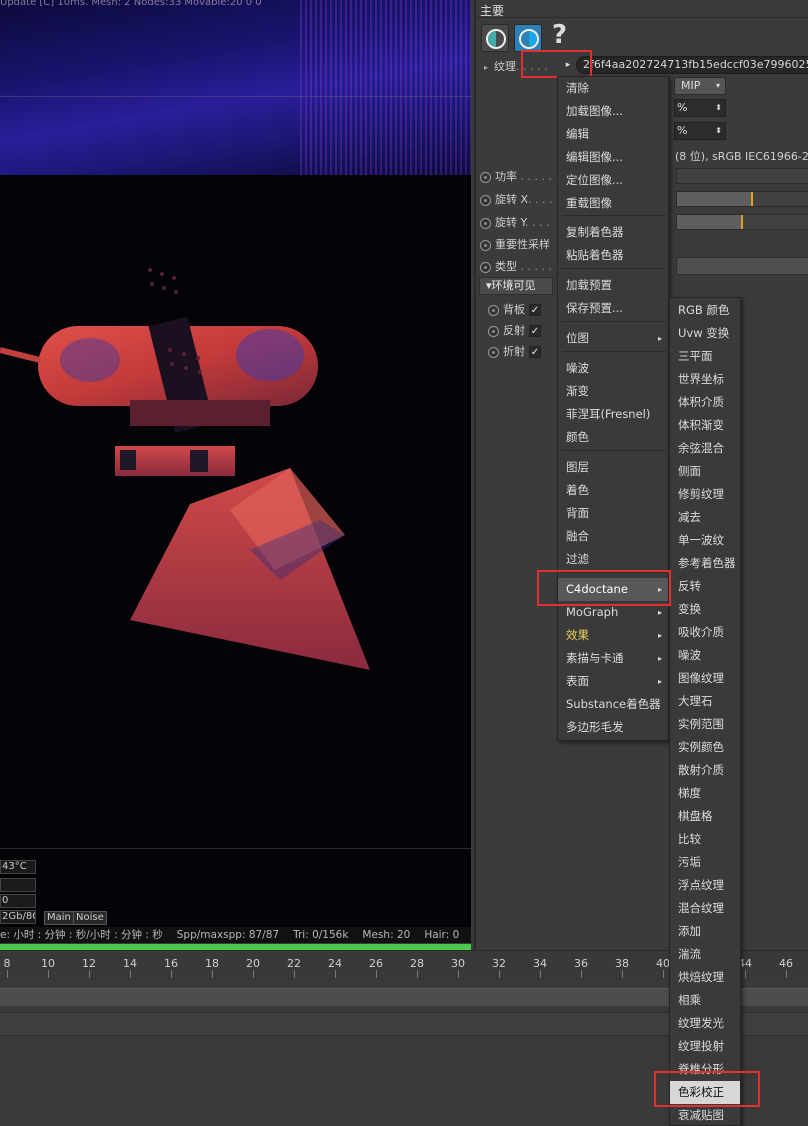 The width and height of the screenshot is (808, 1126). Describe the element at coordinates (613, 658) in the screenshot. I see `menu-item: 素描与卡通 ▸` at that location.